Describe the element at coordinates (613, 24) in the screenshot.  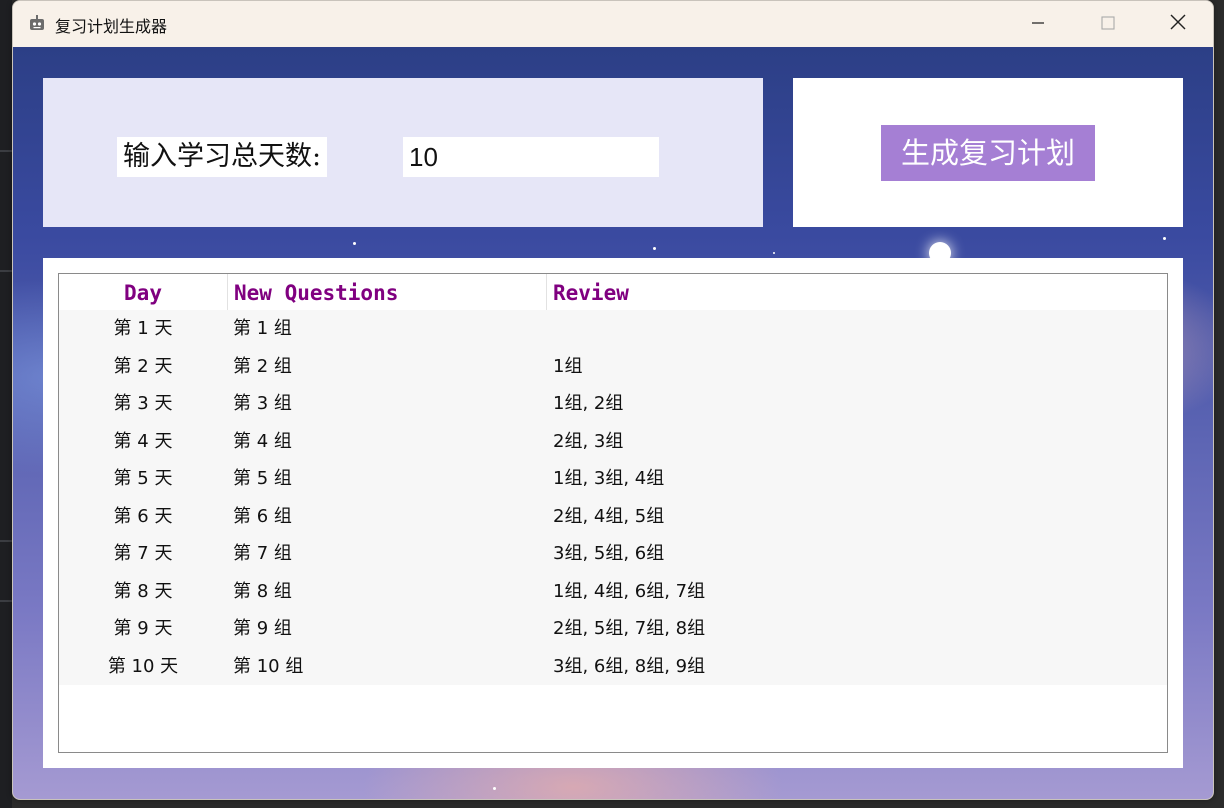
I see `title-bar: 复习计划生成器` at that location.